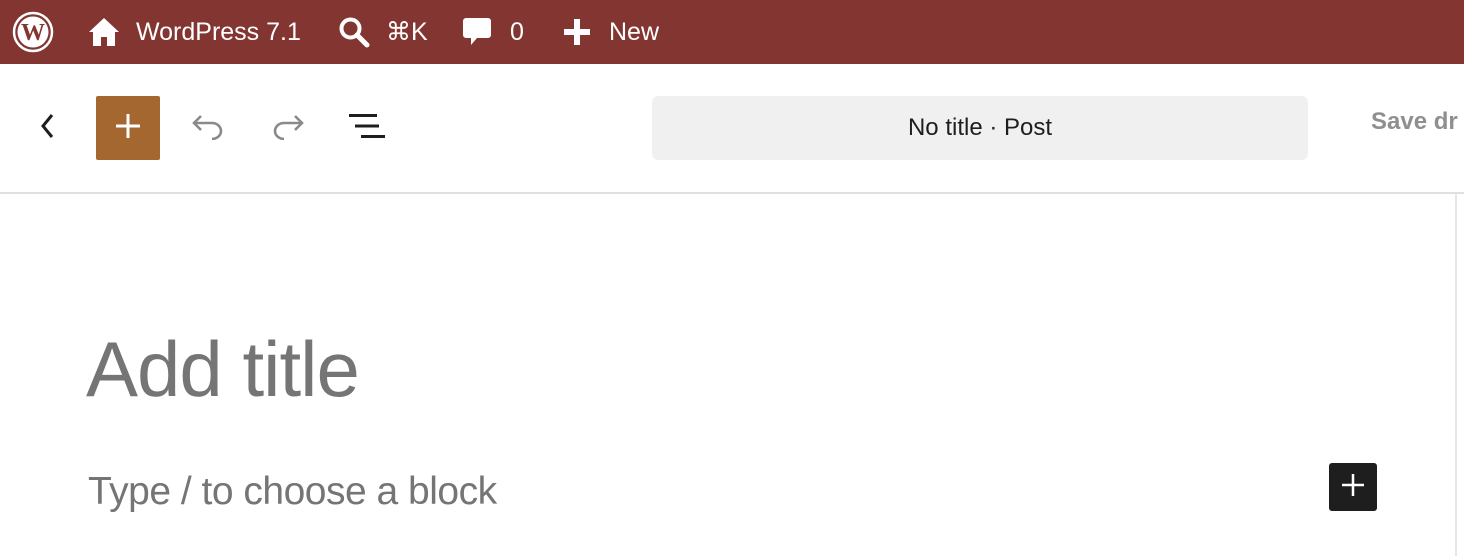 This screenshot has width=1464, height=556. I want to click on new-label: New, so click(634, 31).